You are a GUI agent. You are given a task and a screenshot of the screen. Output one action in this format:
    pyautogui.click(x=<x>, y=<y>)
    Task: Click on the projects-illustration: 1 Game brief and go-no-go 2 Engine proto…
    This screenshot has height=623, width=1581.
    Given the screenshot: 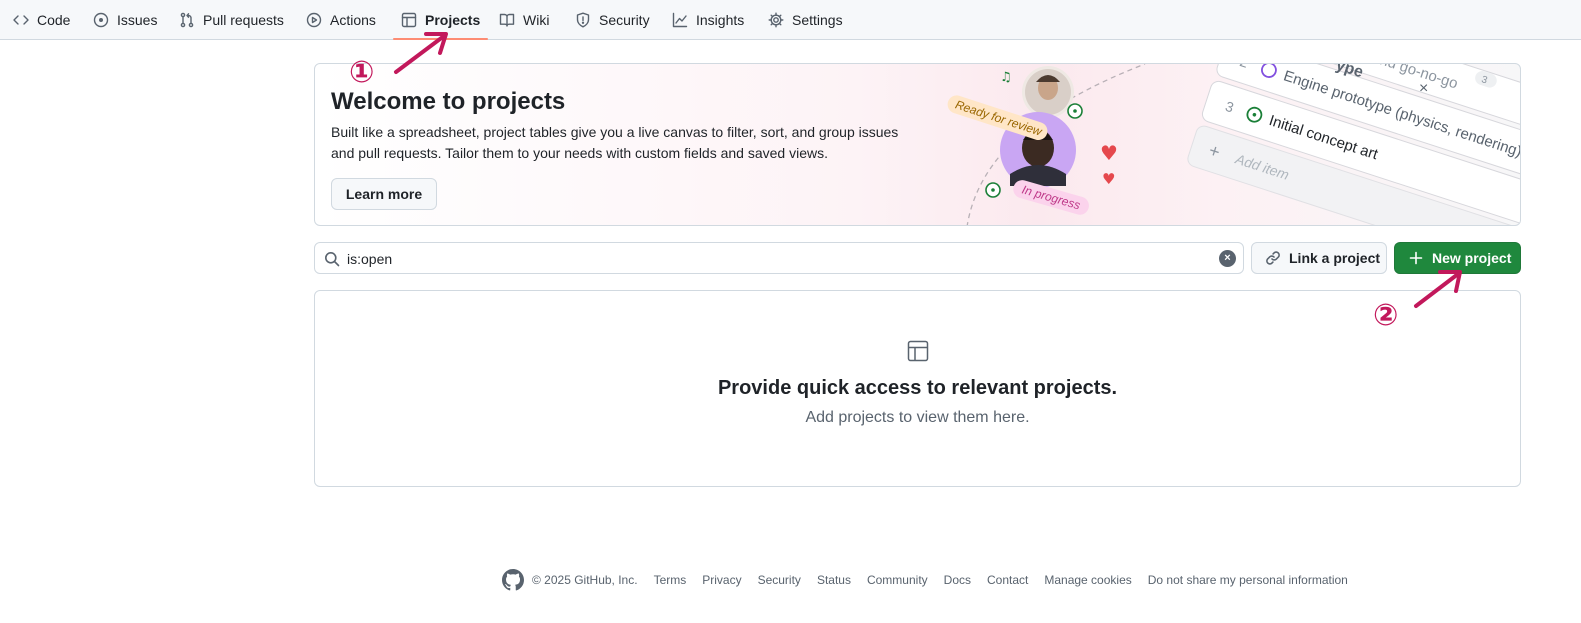 What is the action you would take?
    pyautogui.click(x=1233, y=144)
    